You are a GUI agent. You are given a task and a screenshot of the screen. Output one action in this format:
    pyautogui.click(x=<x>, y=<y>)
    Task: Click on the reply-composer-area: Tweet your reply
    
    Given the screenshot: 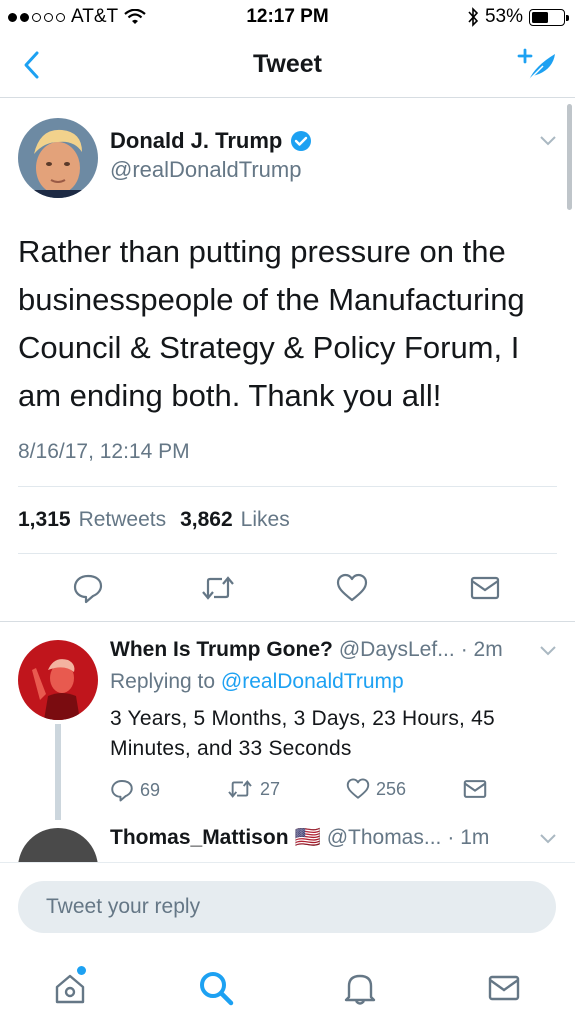 What is the action you would take?
    pyautogui.click(x=287, y=907)
    